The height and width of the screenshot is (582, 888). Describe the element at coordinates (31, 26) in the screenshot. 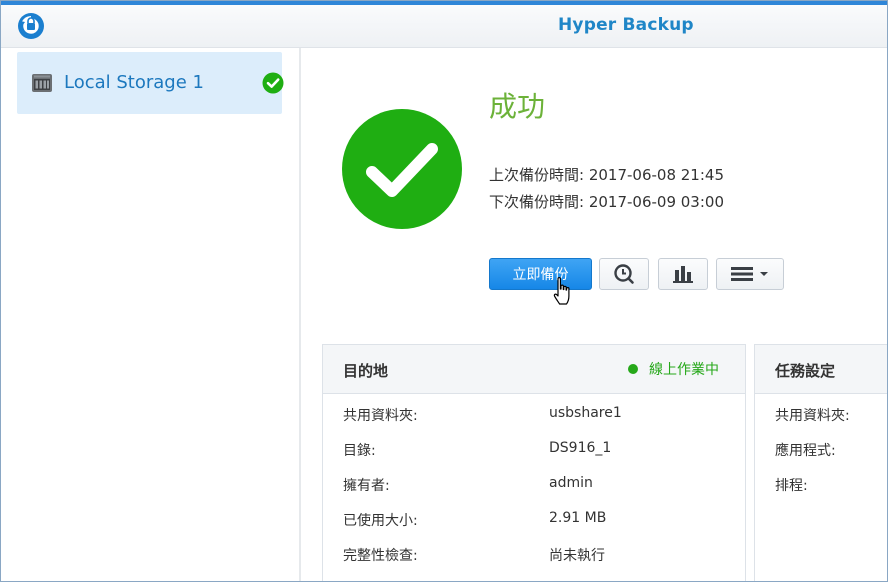

I see `hyper-backup-app-icon` at that location.